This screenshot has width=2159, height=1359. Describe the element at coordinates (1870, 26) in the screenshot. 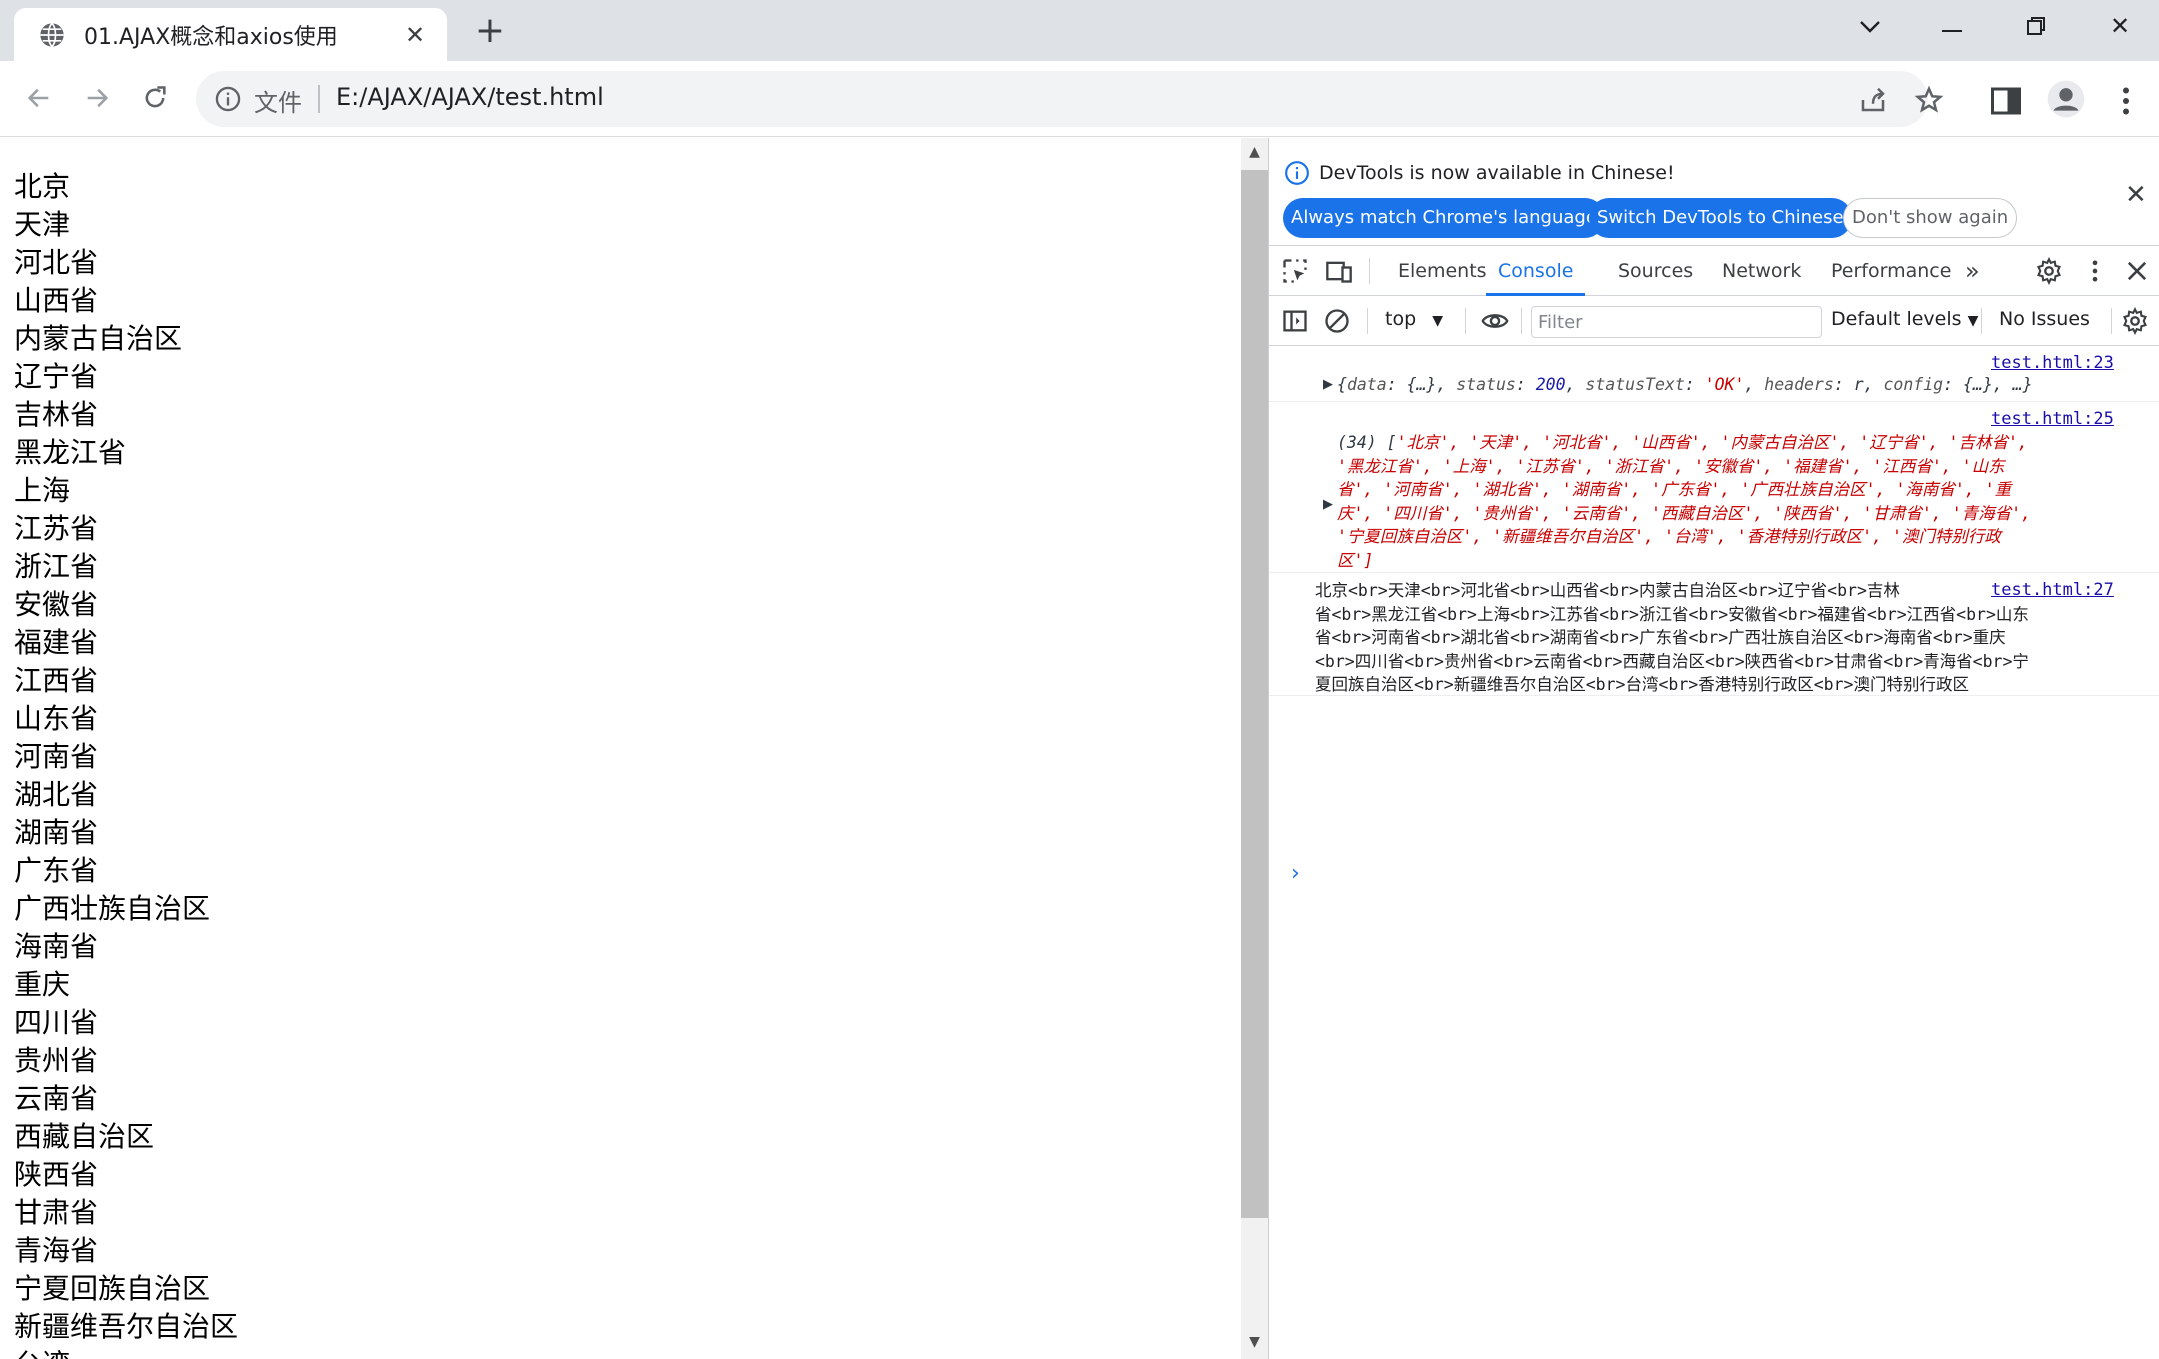

I see `tab-search-chevron-icon` at that location.